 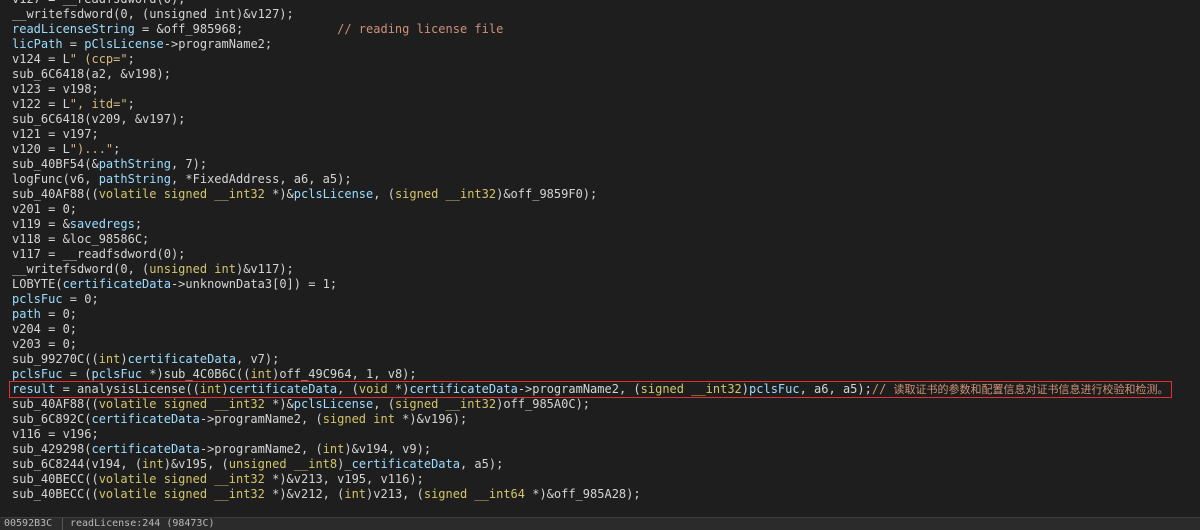 I want to click on code-line: path = 0;, so click(x=44, y=314).